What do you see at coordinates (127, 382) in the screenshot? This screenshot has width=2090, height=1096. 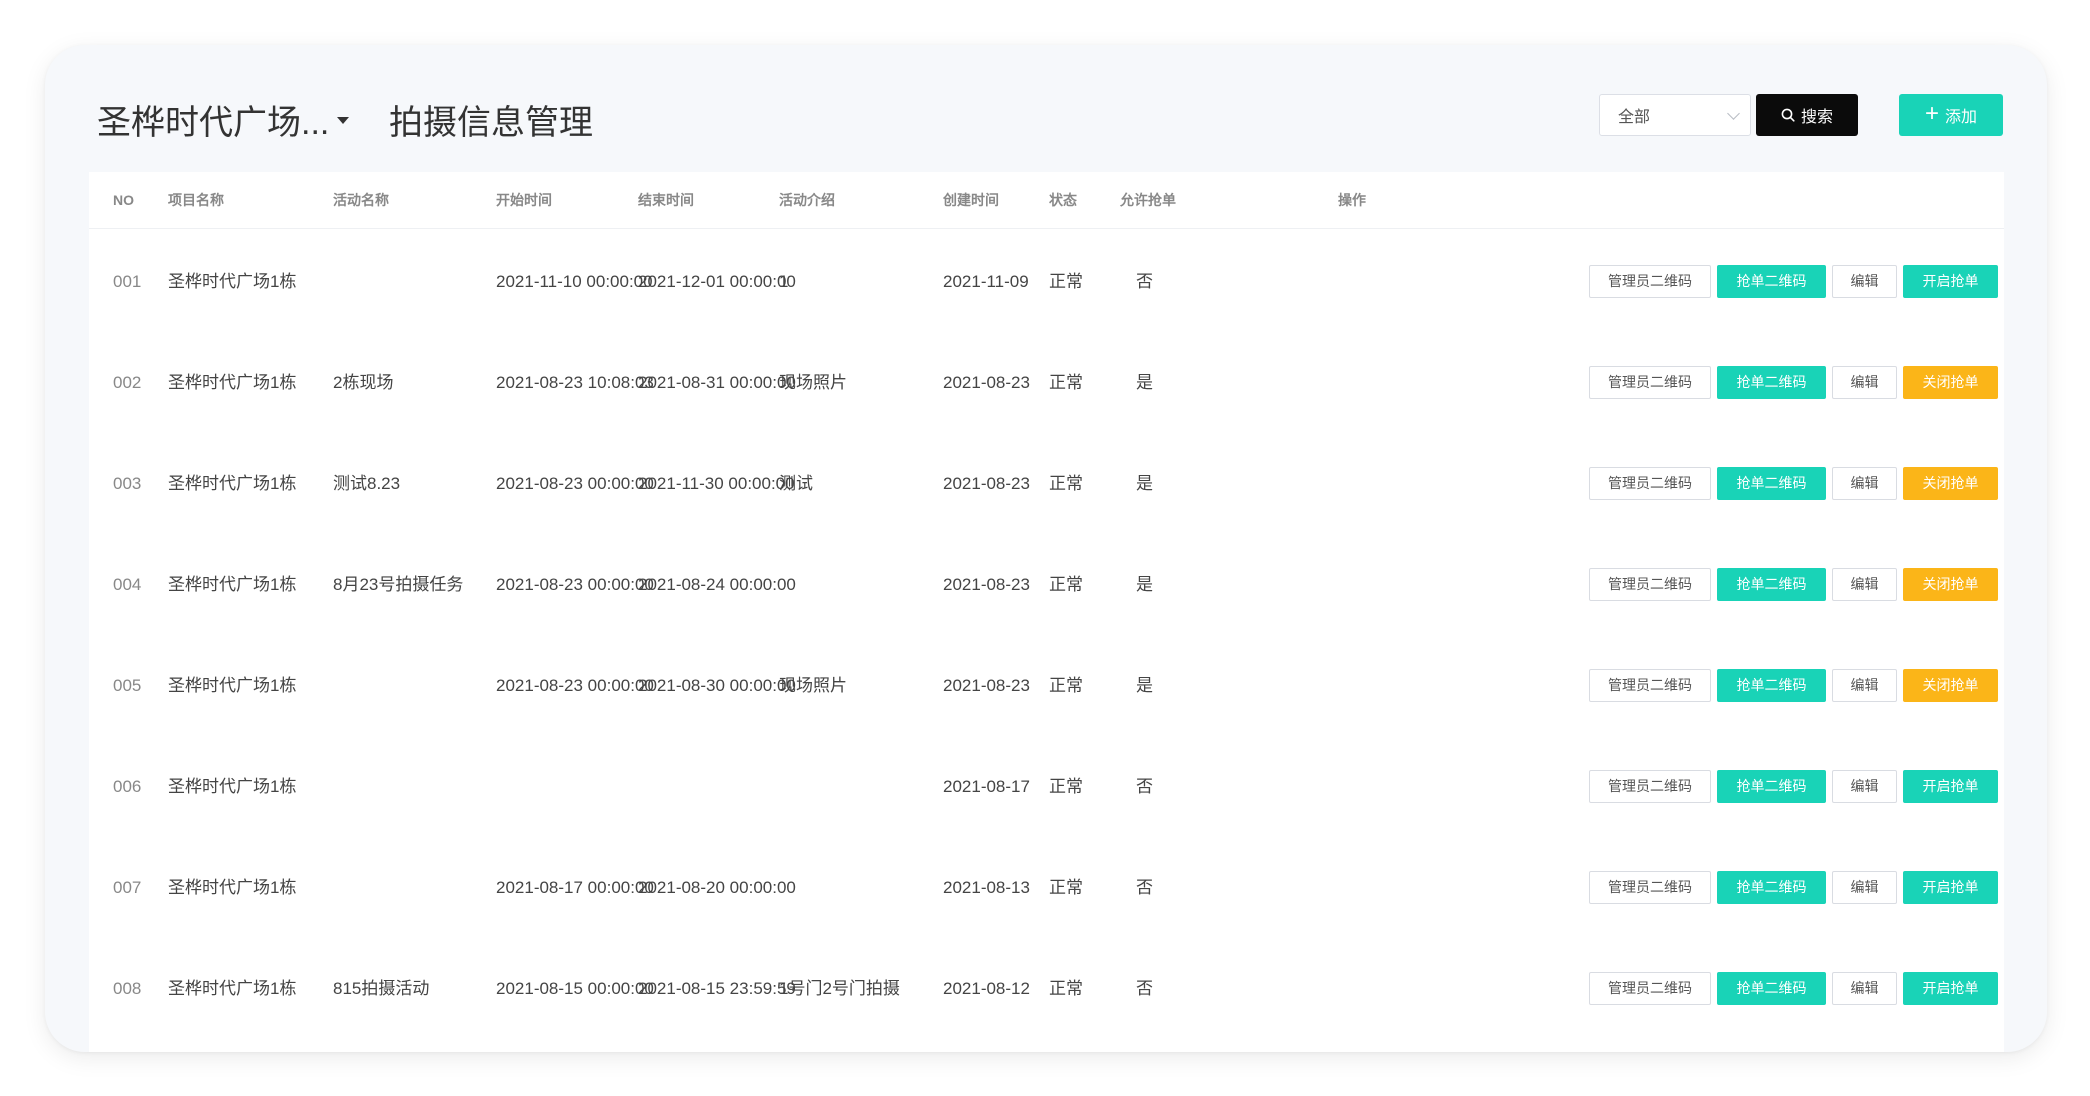 I see `cell-no: 002` at bounding box center [127, 382].